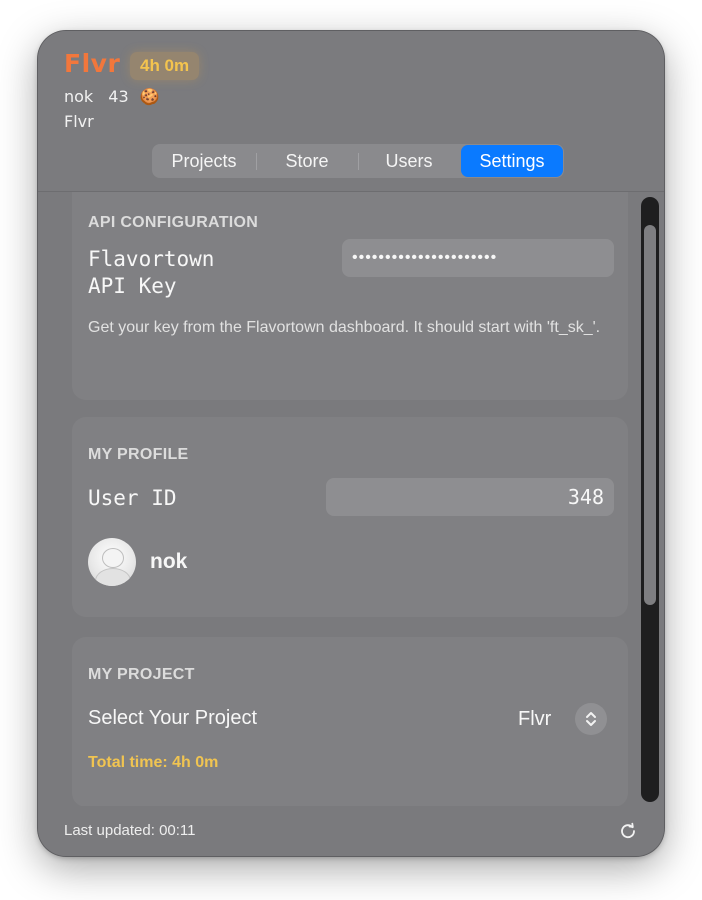  Describe the element at coordinates (92, 63) in the screenshot. I see `app-logo: Flvr` at that location.